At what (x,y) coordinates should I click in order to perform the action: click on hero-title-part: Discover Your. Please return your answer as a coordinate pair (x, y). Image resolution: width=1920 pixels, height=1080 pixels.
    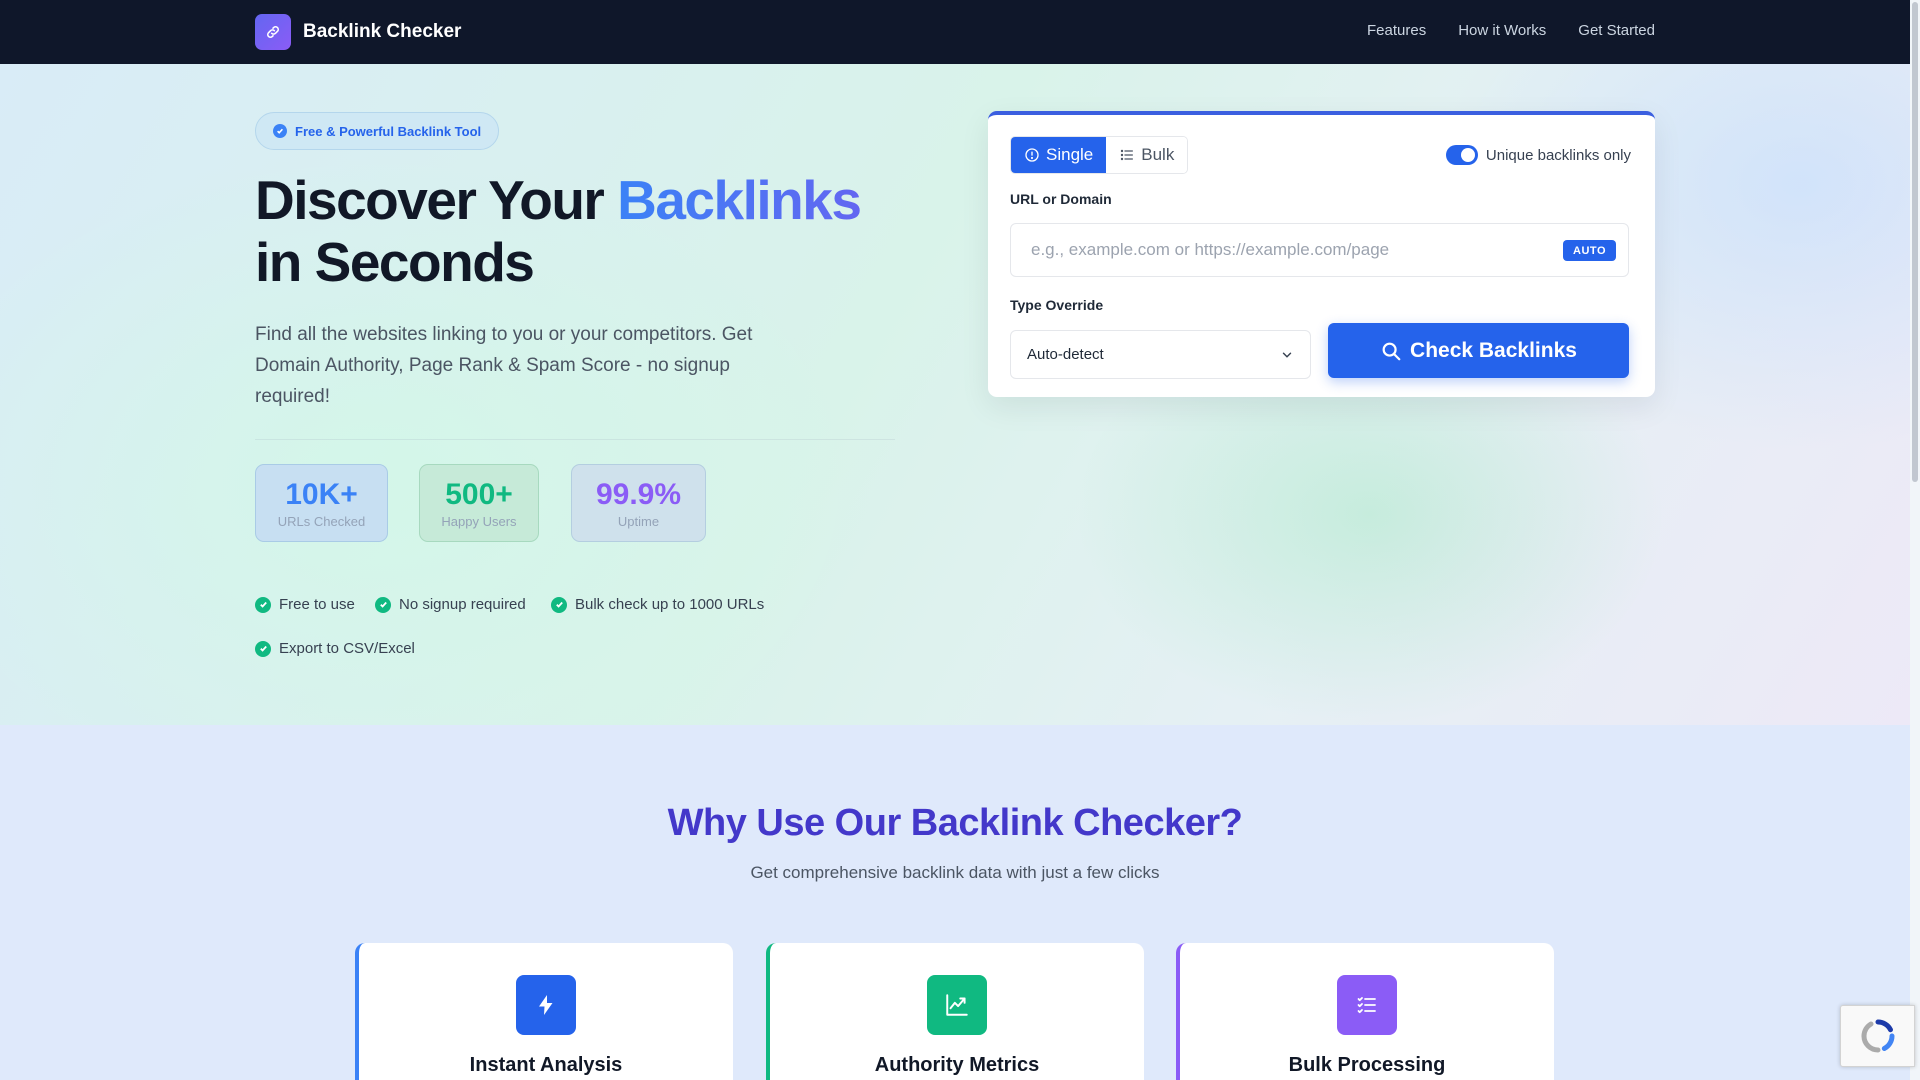
    Looking at the image, I should click on (436, 200).